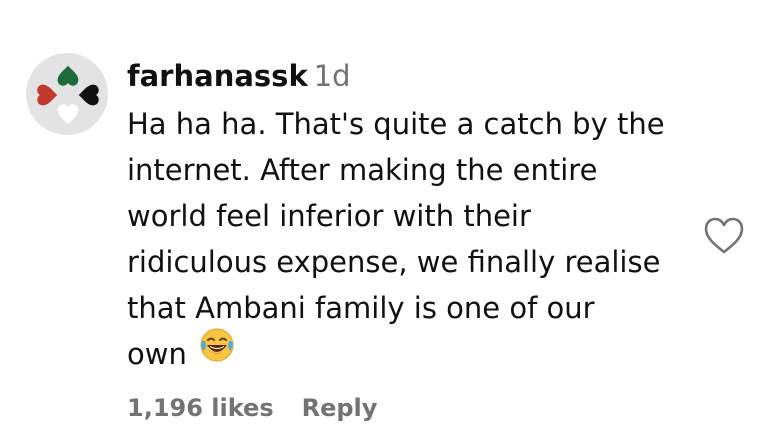  What do you see at coordinates (362, 170) in the screenshot?
I see `comment-line: internet. After making the entire` at bounding box center [362, 170].